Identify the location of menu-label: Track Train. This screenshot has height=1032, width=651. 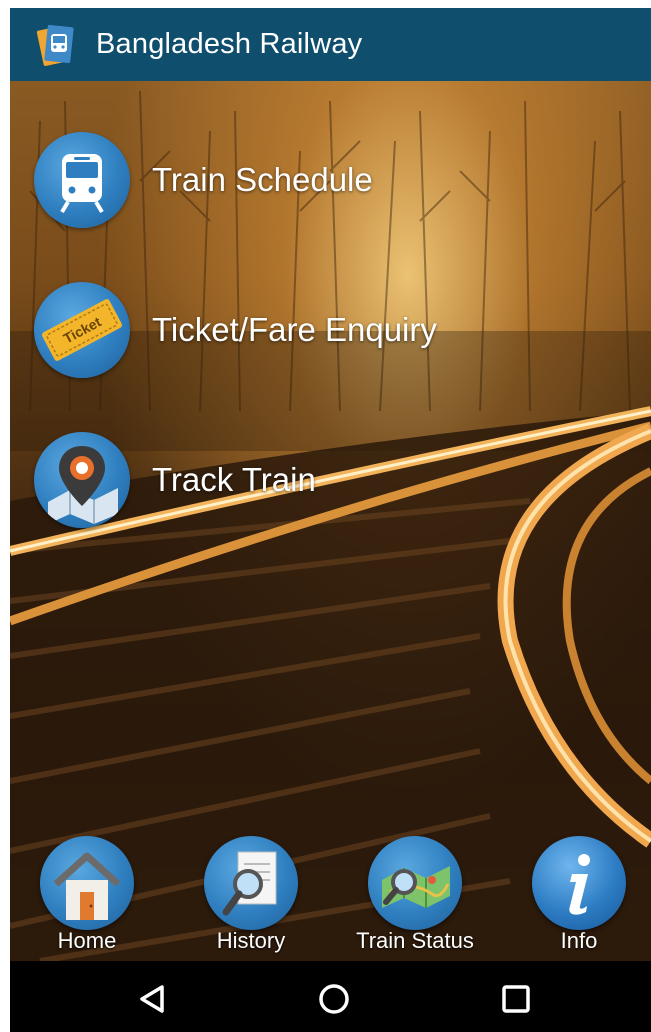
(234, 479).